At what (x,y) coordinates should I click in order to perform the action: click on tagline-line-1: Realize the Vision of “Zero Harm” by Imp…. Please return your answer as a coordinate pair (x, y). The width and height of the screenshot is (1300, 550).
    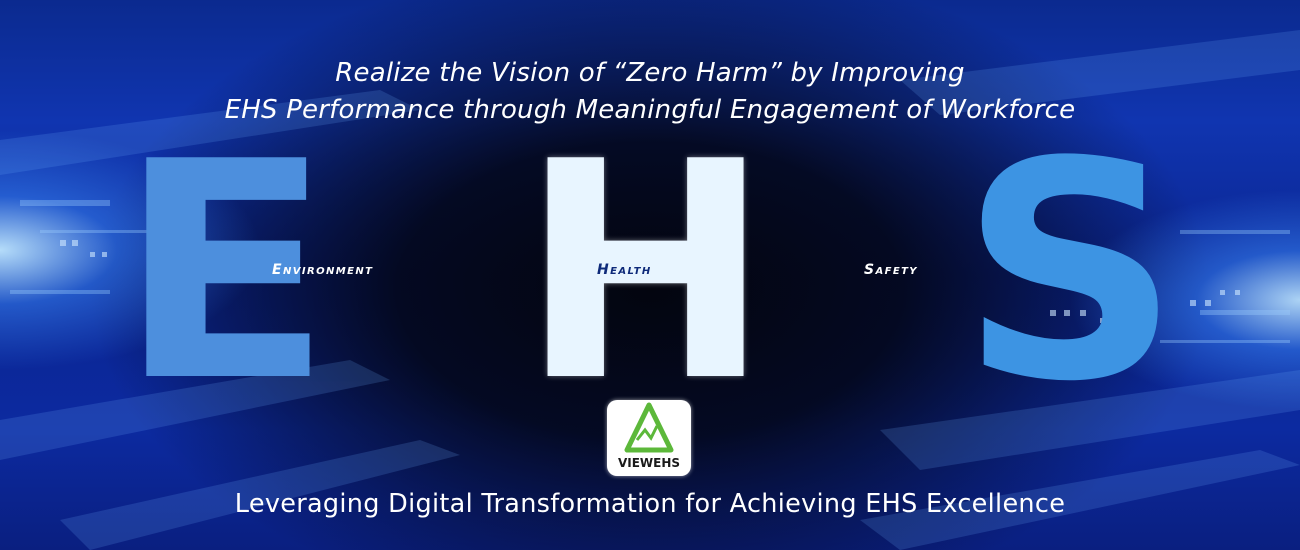
    Looking at the image, I should click on (650, 73).